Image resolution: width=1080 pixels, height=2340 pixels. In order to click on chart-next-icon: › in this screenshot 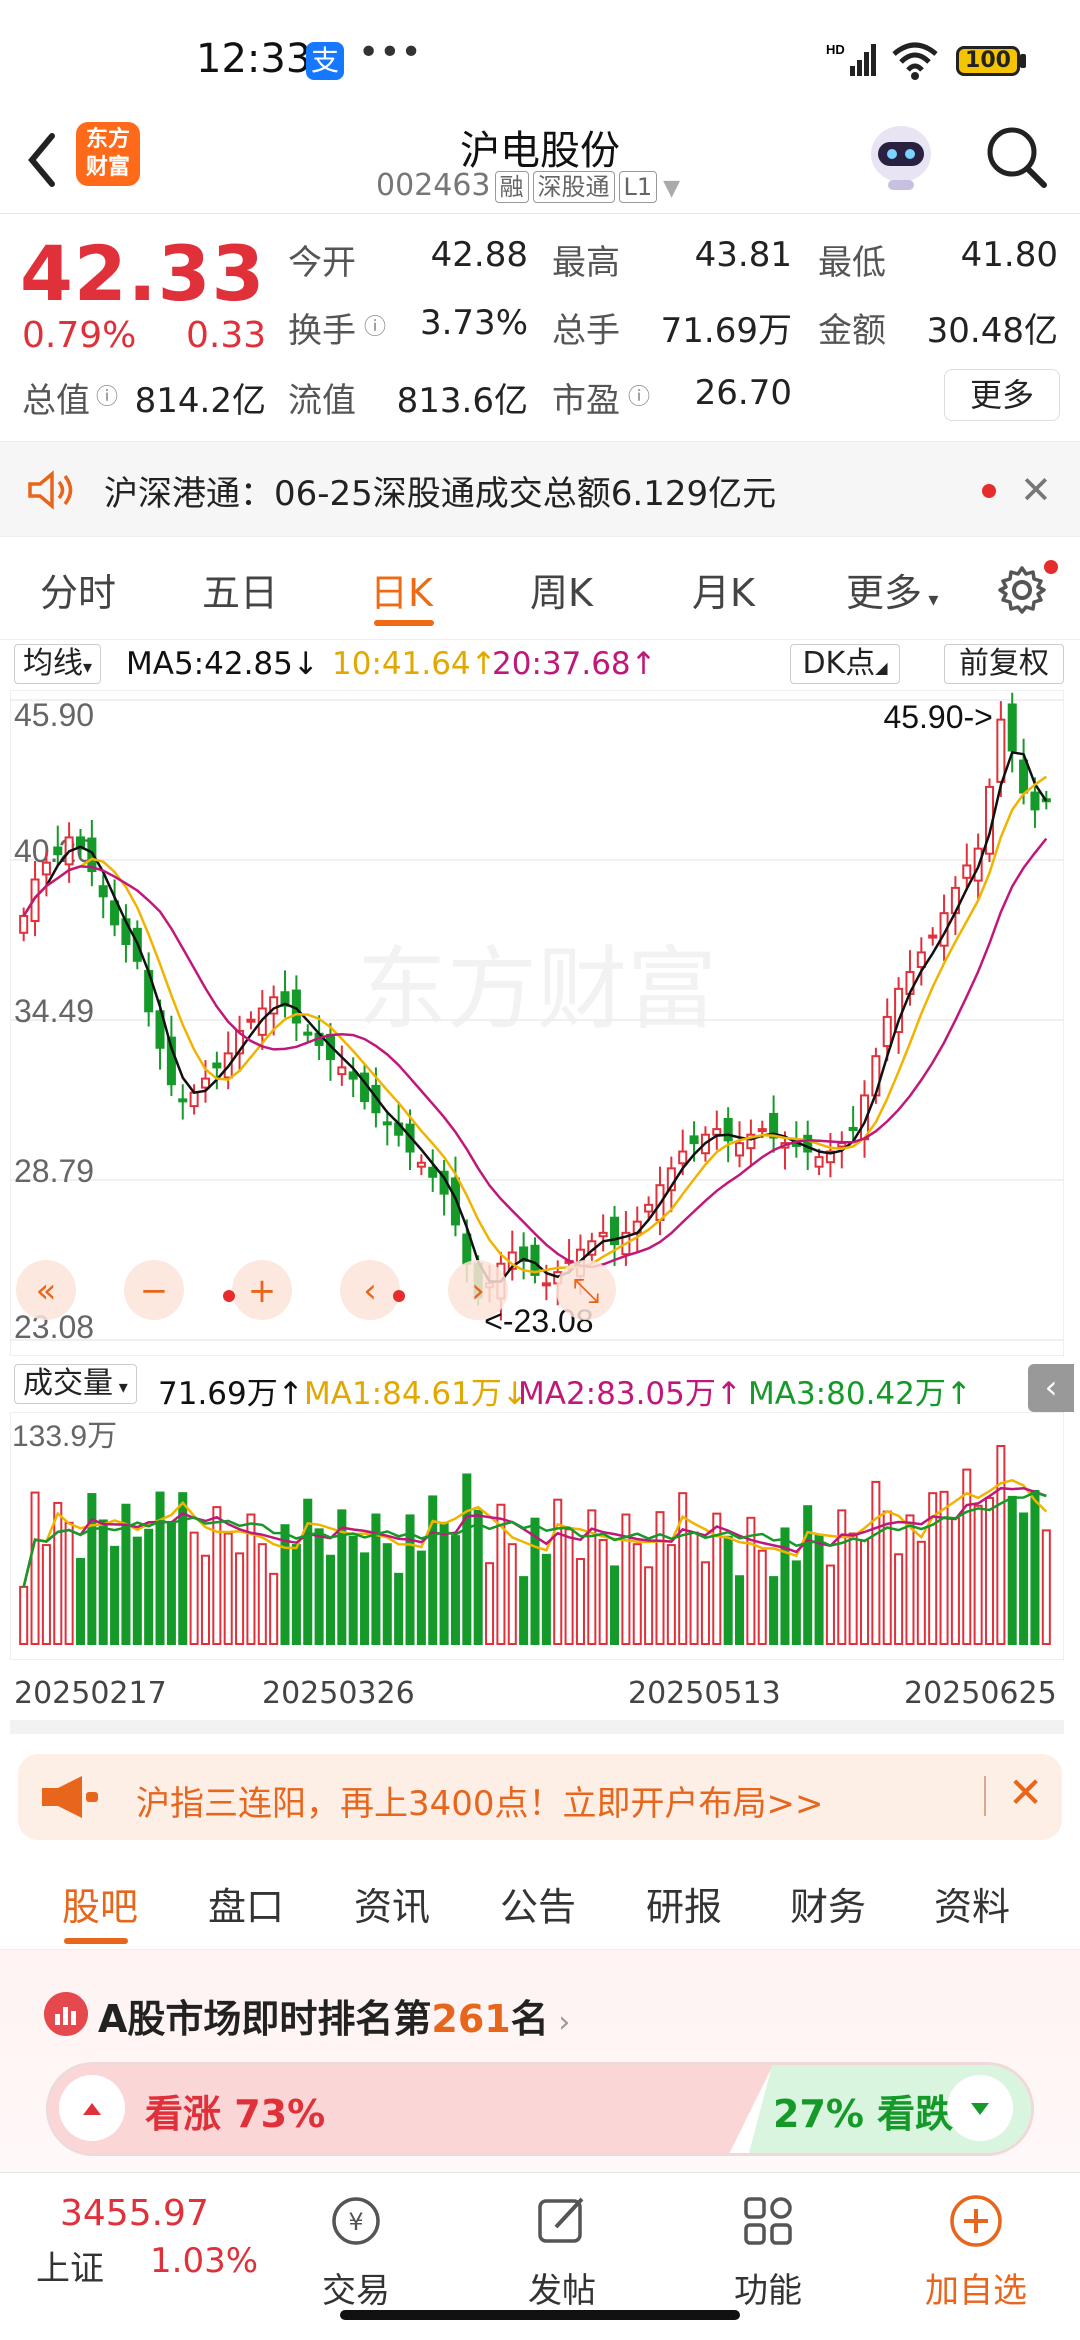, I will do `click(478, 1290)`.